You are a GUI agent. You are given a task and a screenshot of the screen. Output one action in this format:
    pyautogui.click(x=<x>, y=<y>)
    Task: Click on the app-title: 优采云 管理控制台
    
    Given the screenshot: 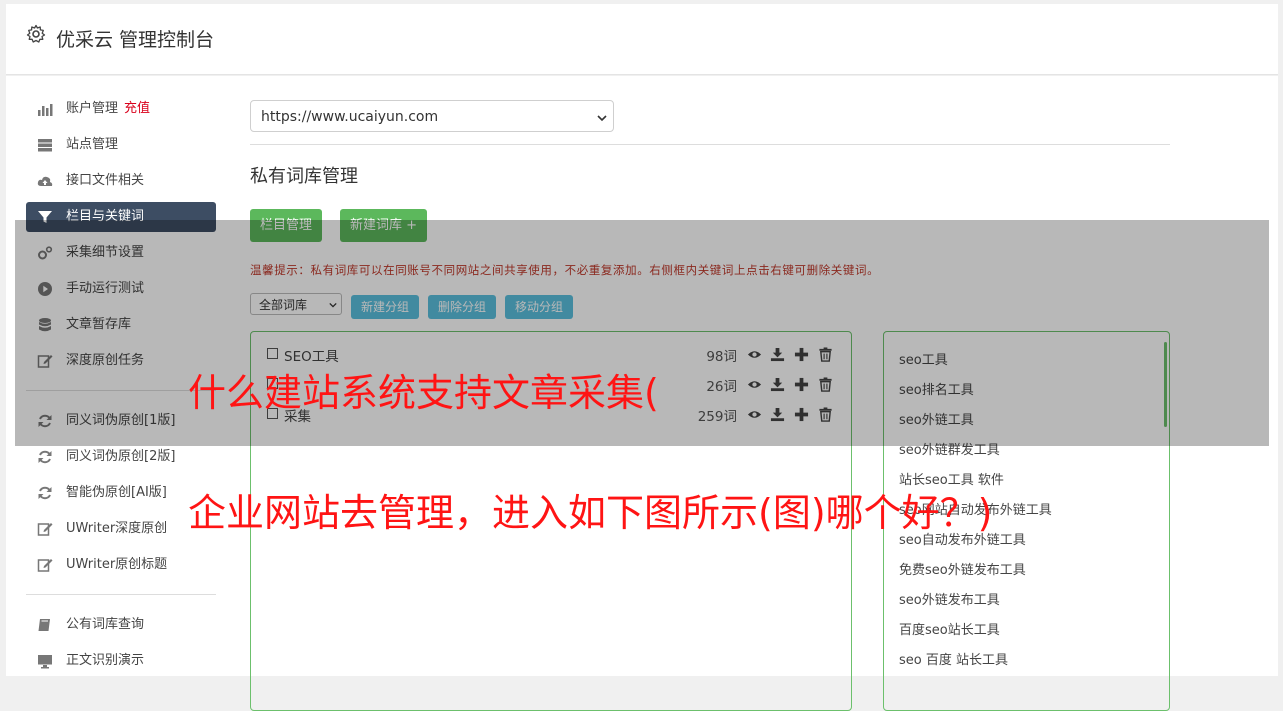 What is the action you would take?
    pyautogui.click(x=135, y=40)
    